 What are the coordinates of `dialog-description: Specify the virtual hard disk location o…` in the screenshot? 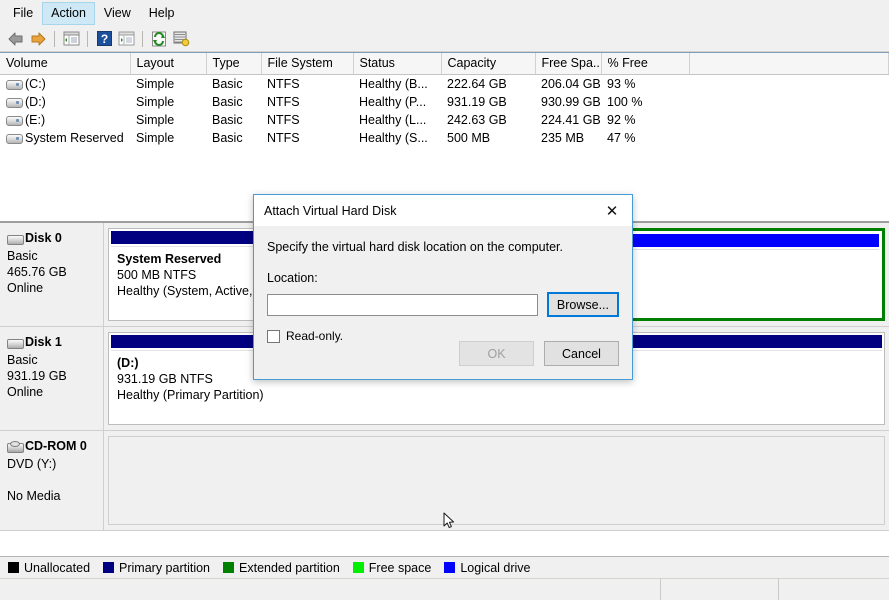 It's located at (415, 247).